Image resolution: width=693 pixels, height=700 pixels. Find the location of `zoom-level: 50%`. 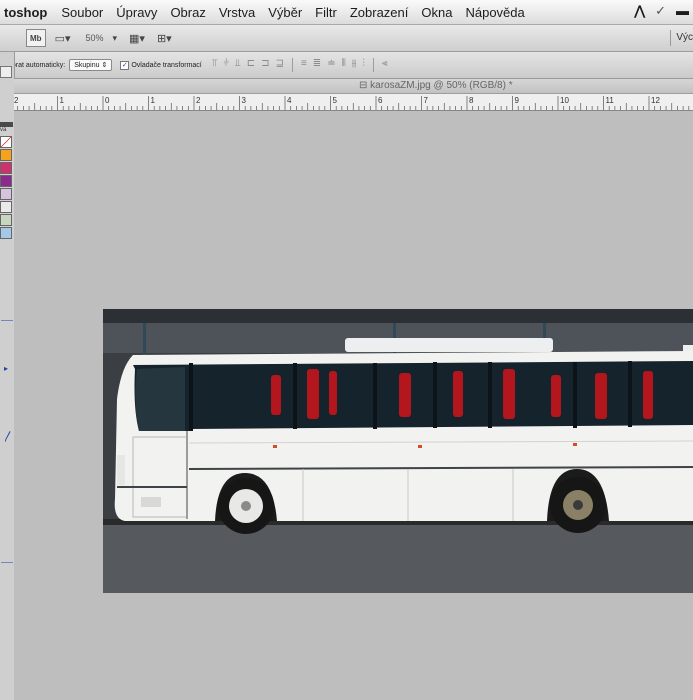

zoom-level: 50% is located at coordinates (94, 38).